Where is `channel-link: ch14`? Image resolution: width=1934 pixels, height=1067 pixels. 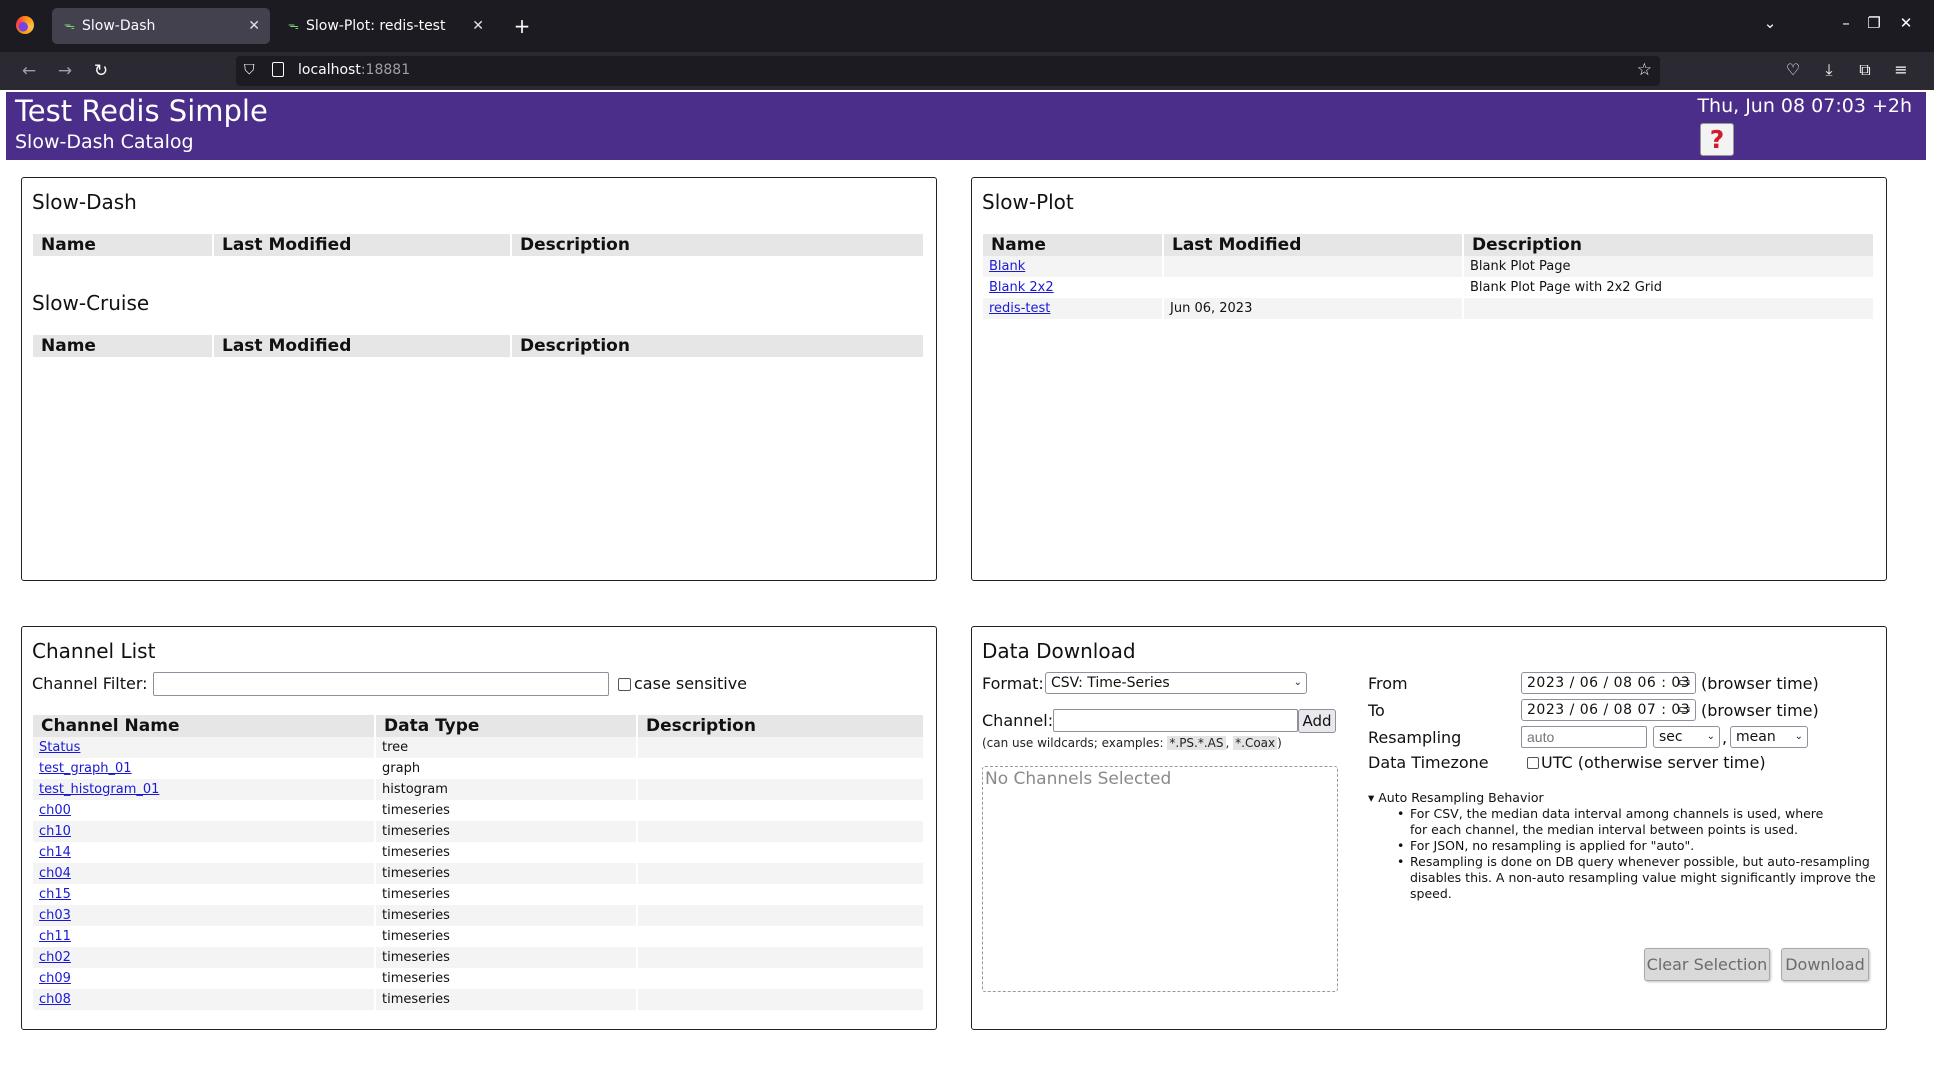 channel-link: ch14 is located at coordinates (55, 852).